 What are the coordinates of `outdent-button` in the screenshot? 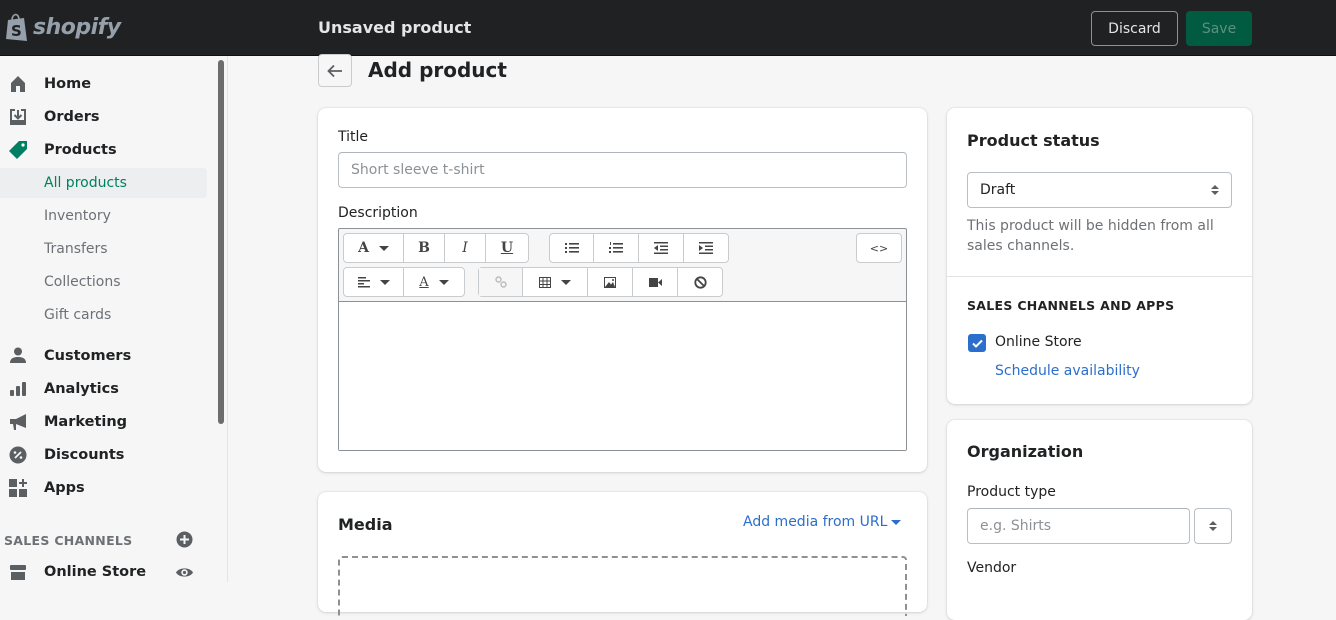 It's located at (661, 248).